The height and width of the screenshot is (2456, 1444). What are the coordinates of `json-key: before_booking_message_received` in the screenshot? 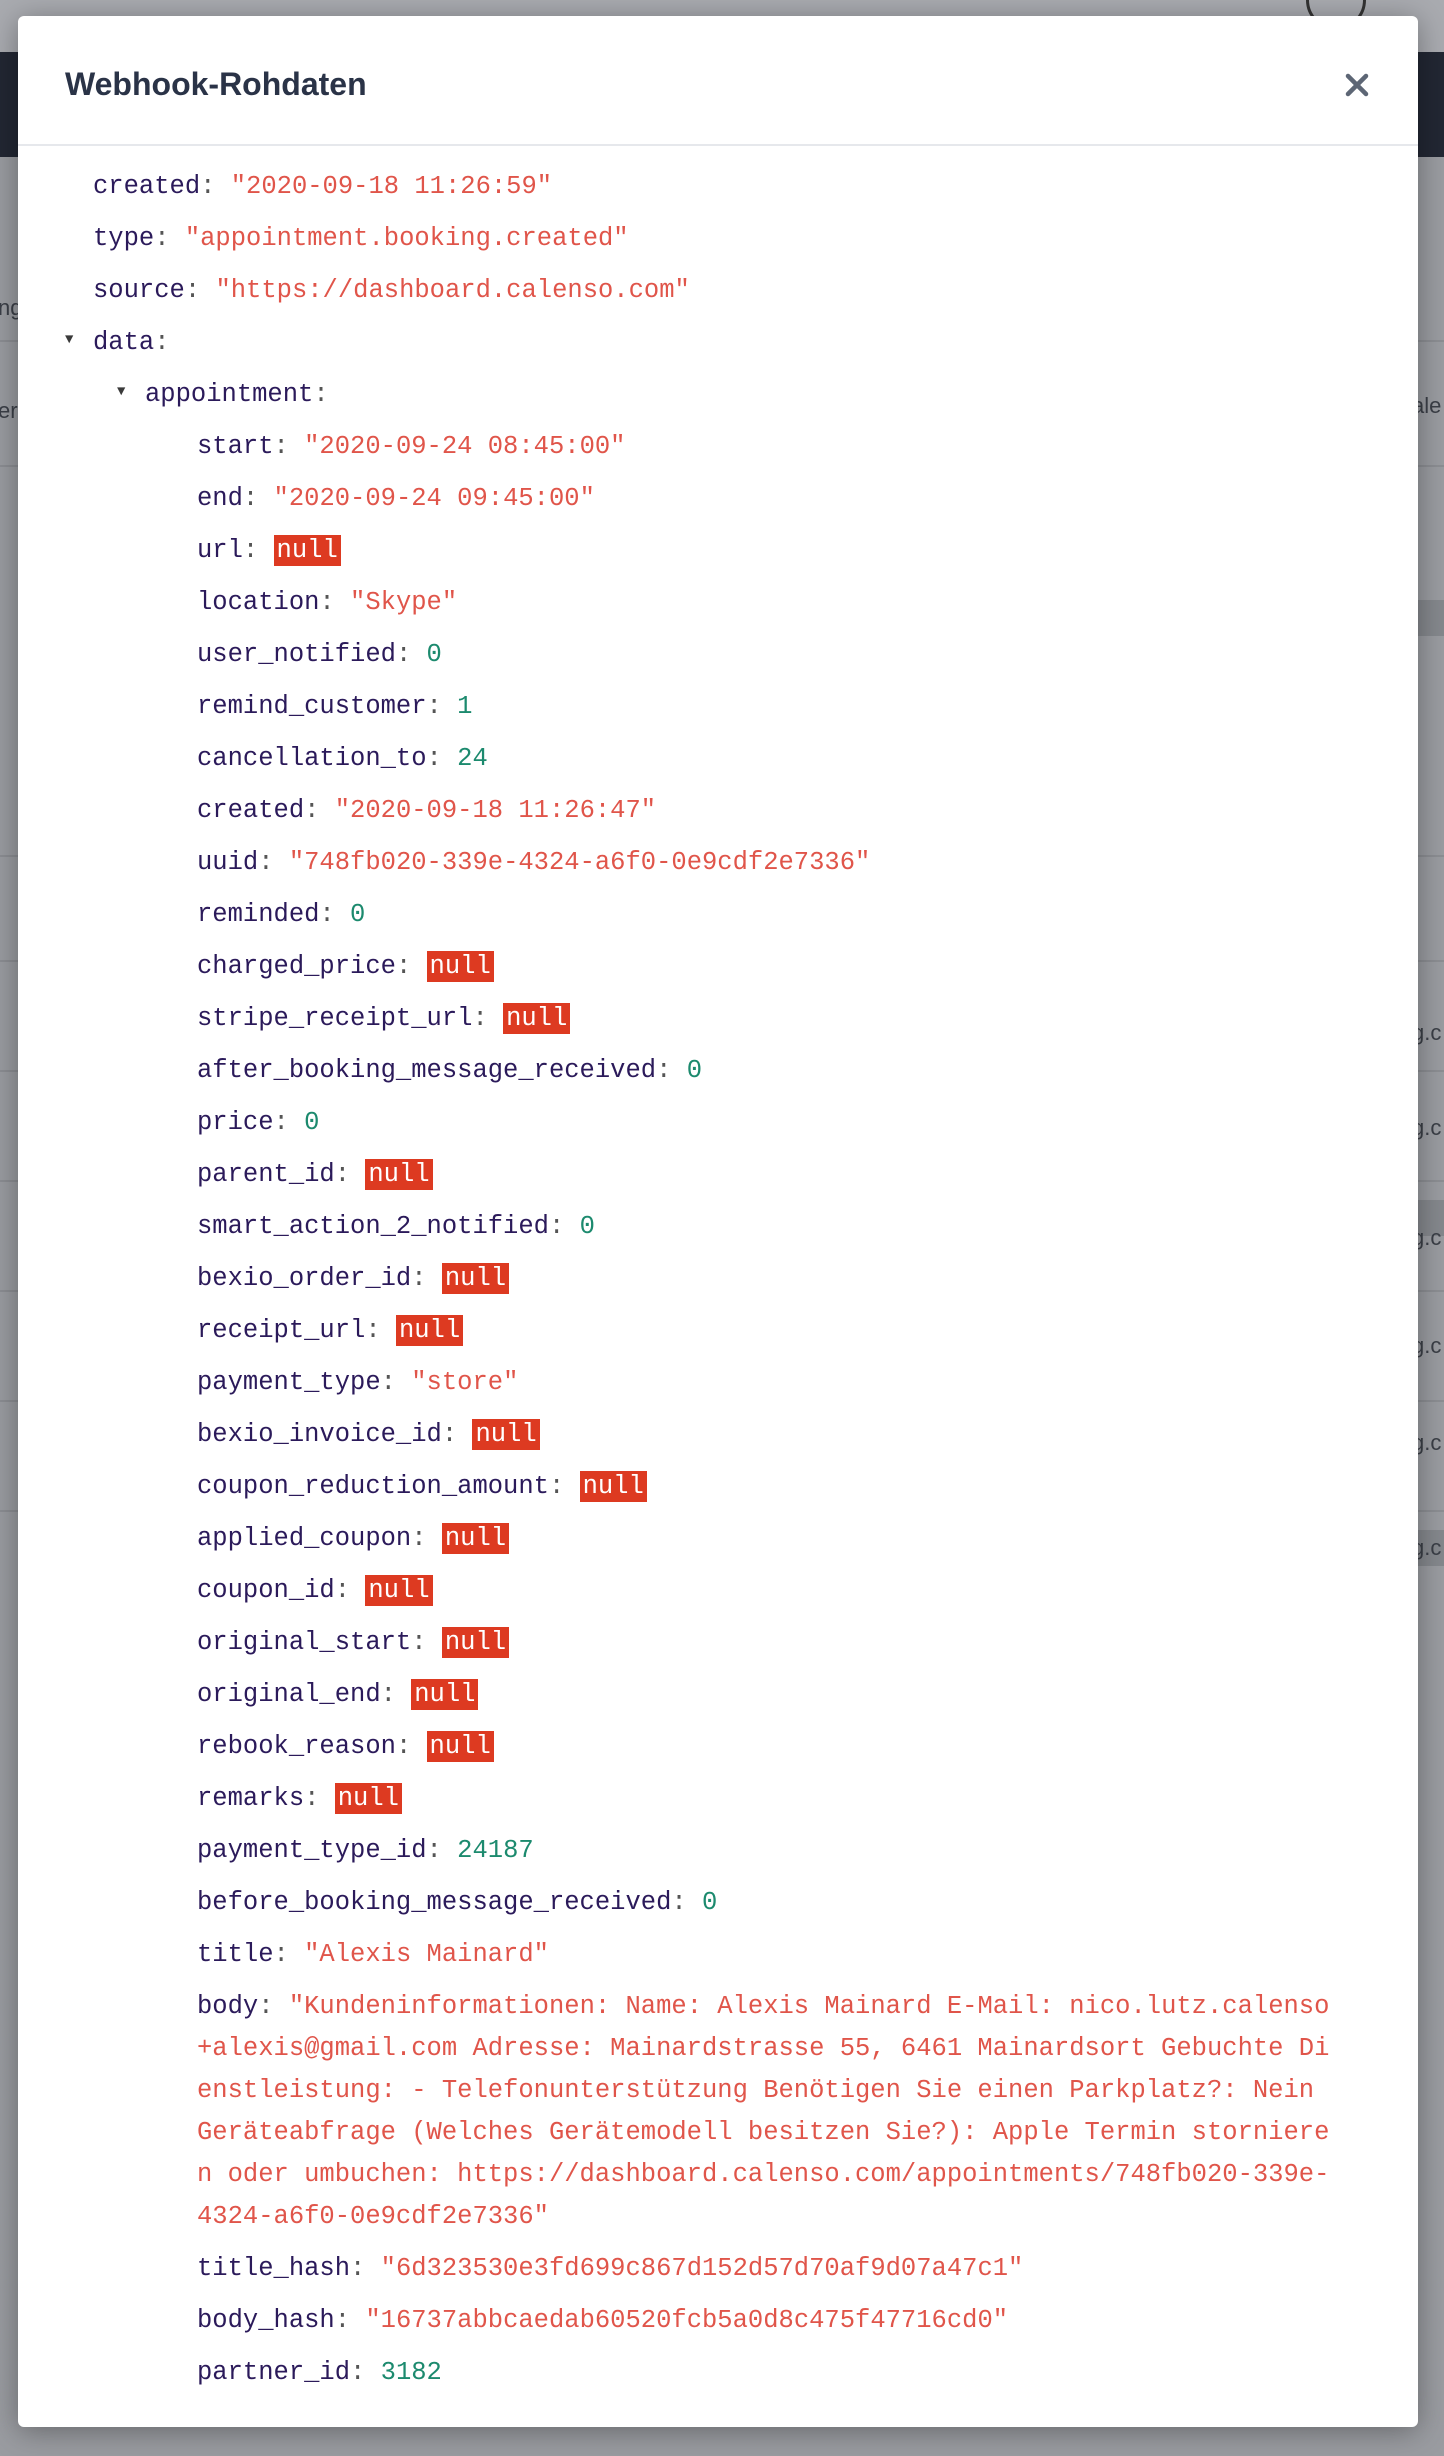 It's located at (434, 1902).